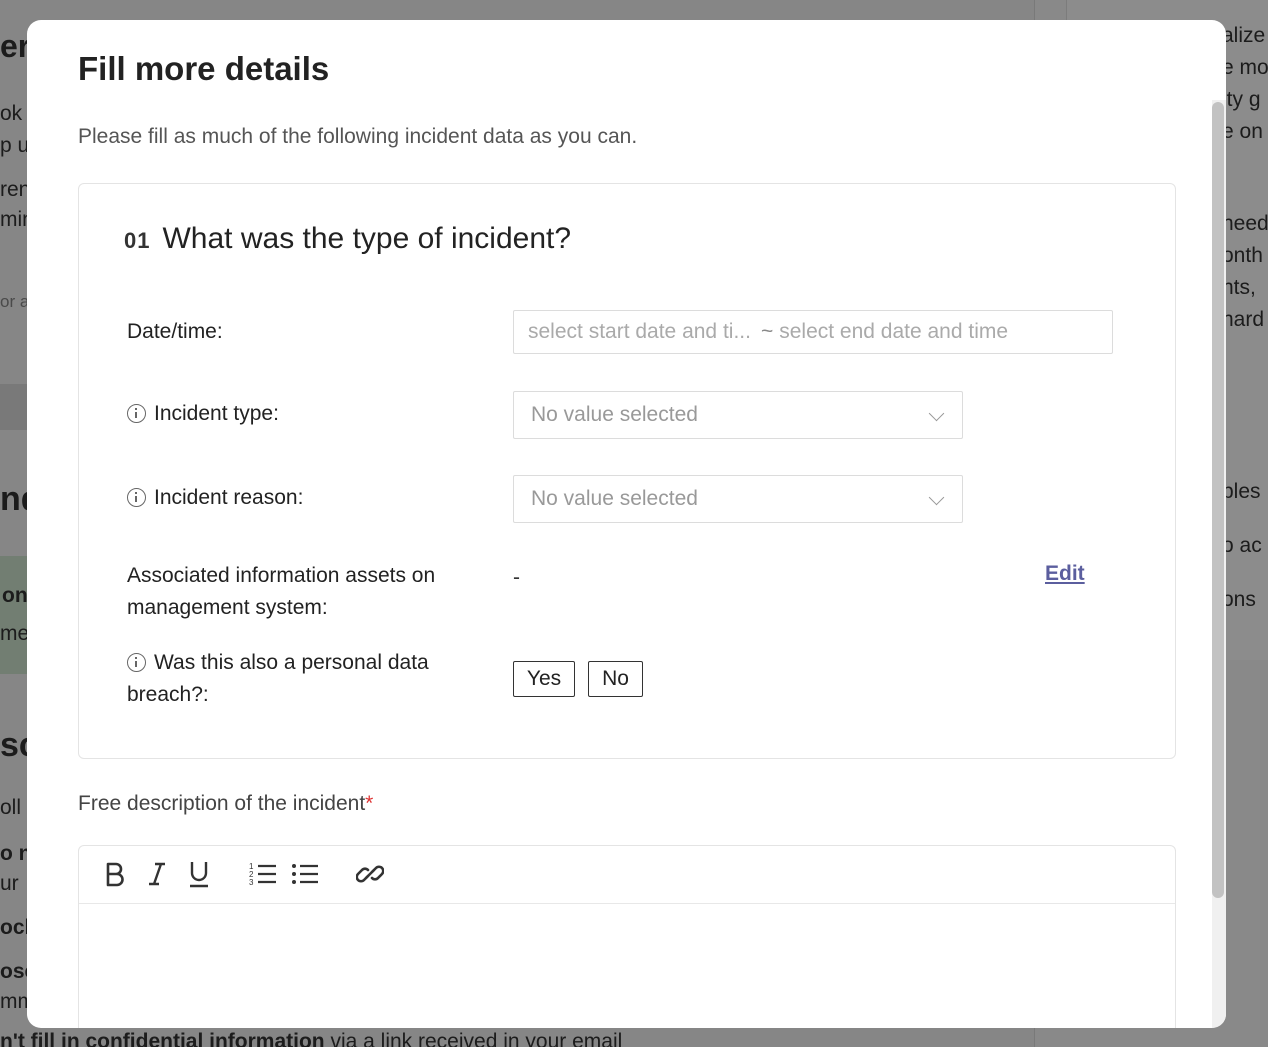 This screenshot has height=1047, width=1268. I want to click on incident-type-value: No value selected, so click(614, 414).